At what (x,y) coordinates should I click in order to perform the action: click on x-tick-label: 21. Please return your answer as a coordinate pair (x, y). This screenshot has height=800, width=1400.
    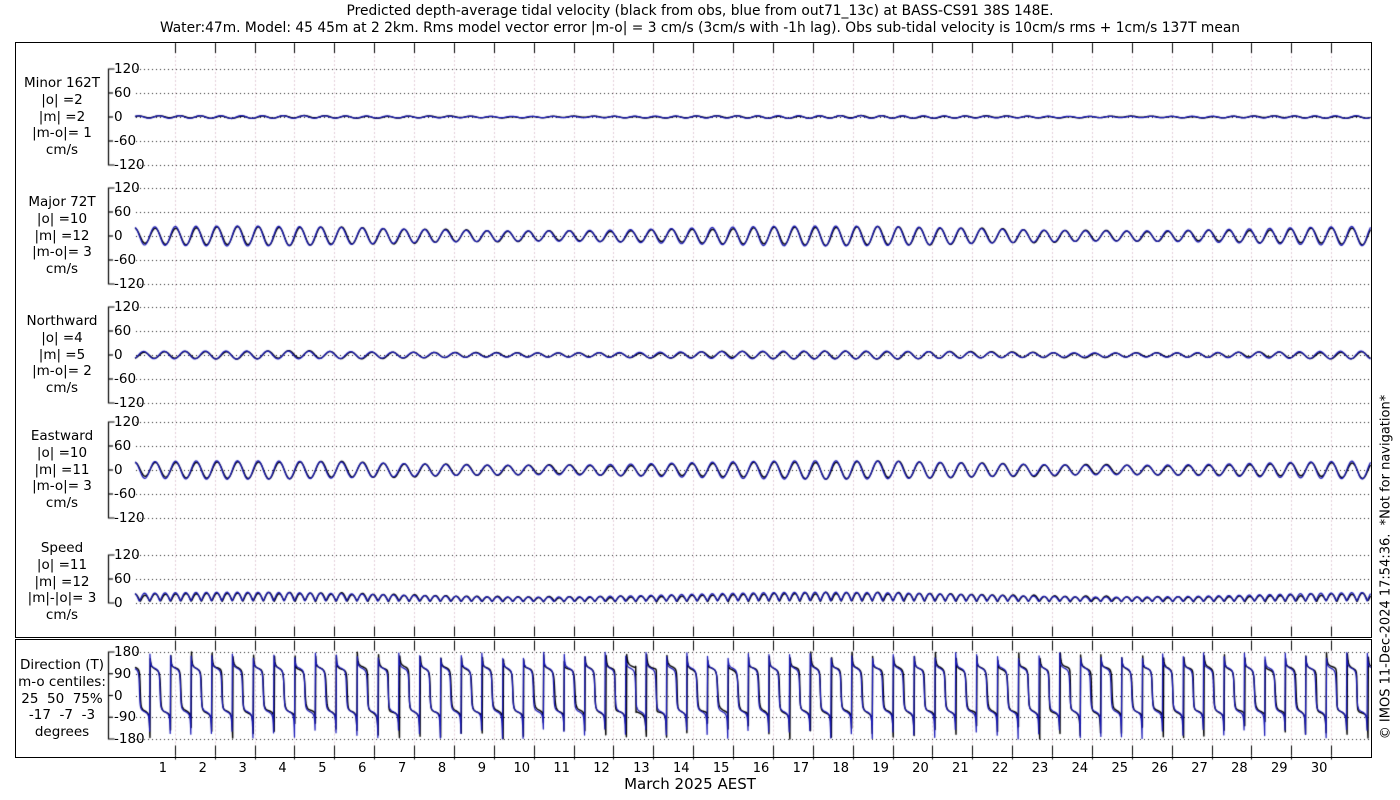
    Looking at the image, I should click on (960, 768).